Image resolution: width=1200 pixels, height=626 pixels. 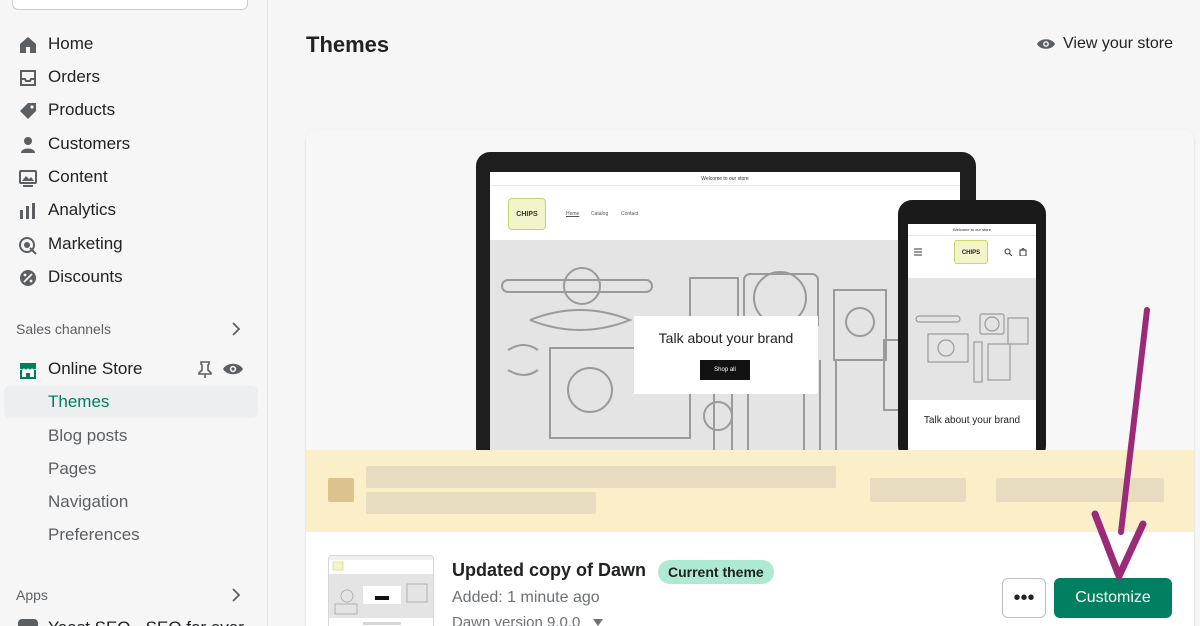 What do you see at coordinates (28, 78) in the screenshot?
I see `inbox-icon` at bounding box center [28, 78].